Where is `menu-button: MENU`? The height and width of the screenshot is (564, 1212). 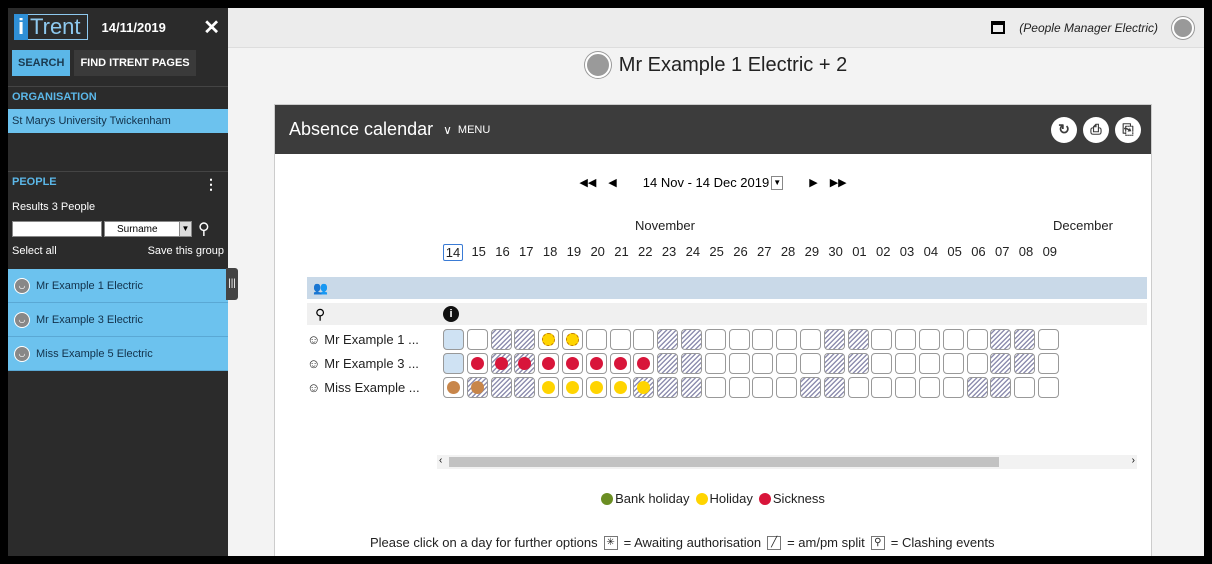 menu-button: MENU is located at coordinates (474, 130).